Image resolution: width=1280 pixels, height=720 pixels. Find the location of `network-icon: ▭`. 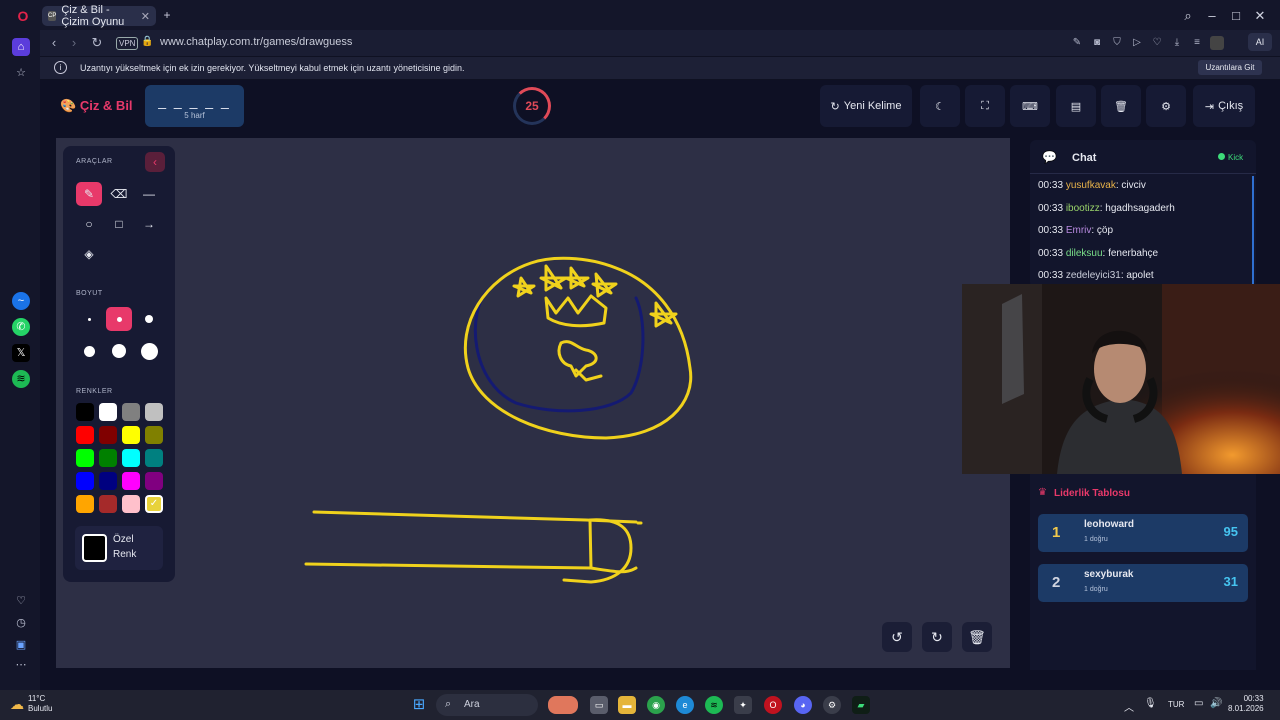

network-icon: ▭ is located at coordinates (1198, 703).